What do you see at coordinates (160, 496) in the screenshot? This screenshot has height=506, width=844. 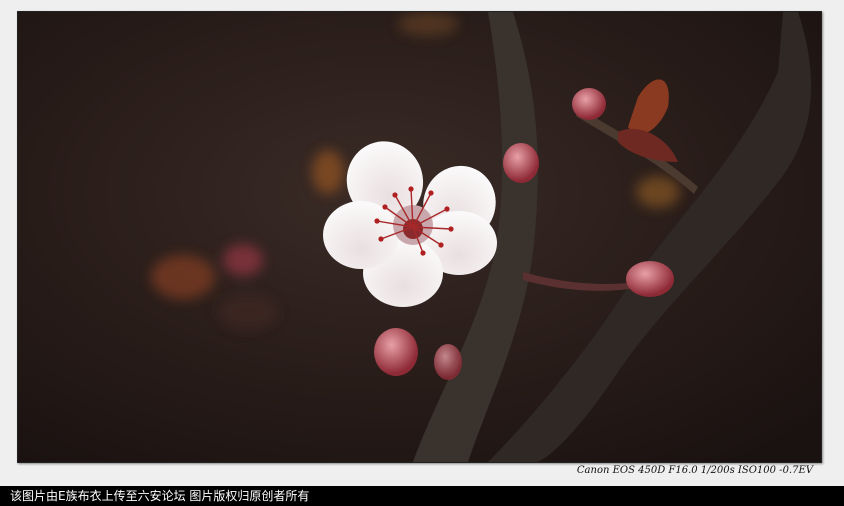 I see `caption-text: 该图片由E族布衣上传至六安论坛 图片版权归原创者所有` at bounding box center [160, 496].